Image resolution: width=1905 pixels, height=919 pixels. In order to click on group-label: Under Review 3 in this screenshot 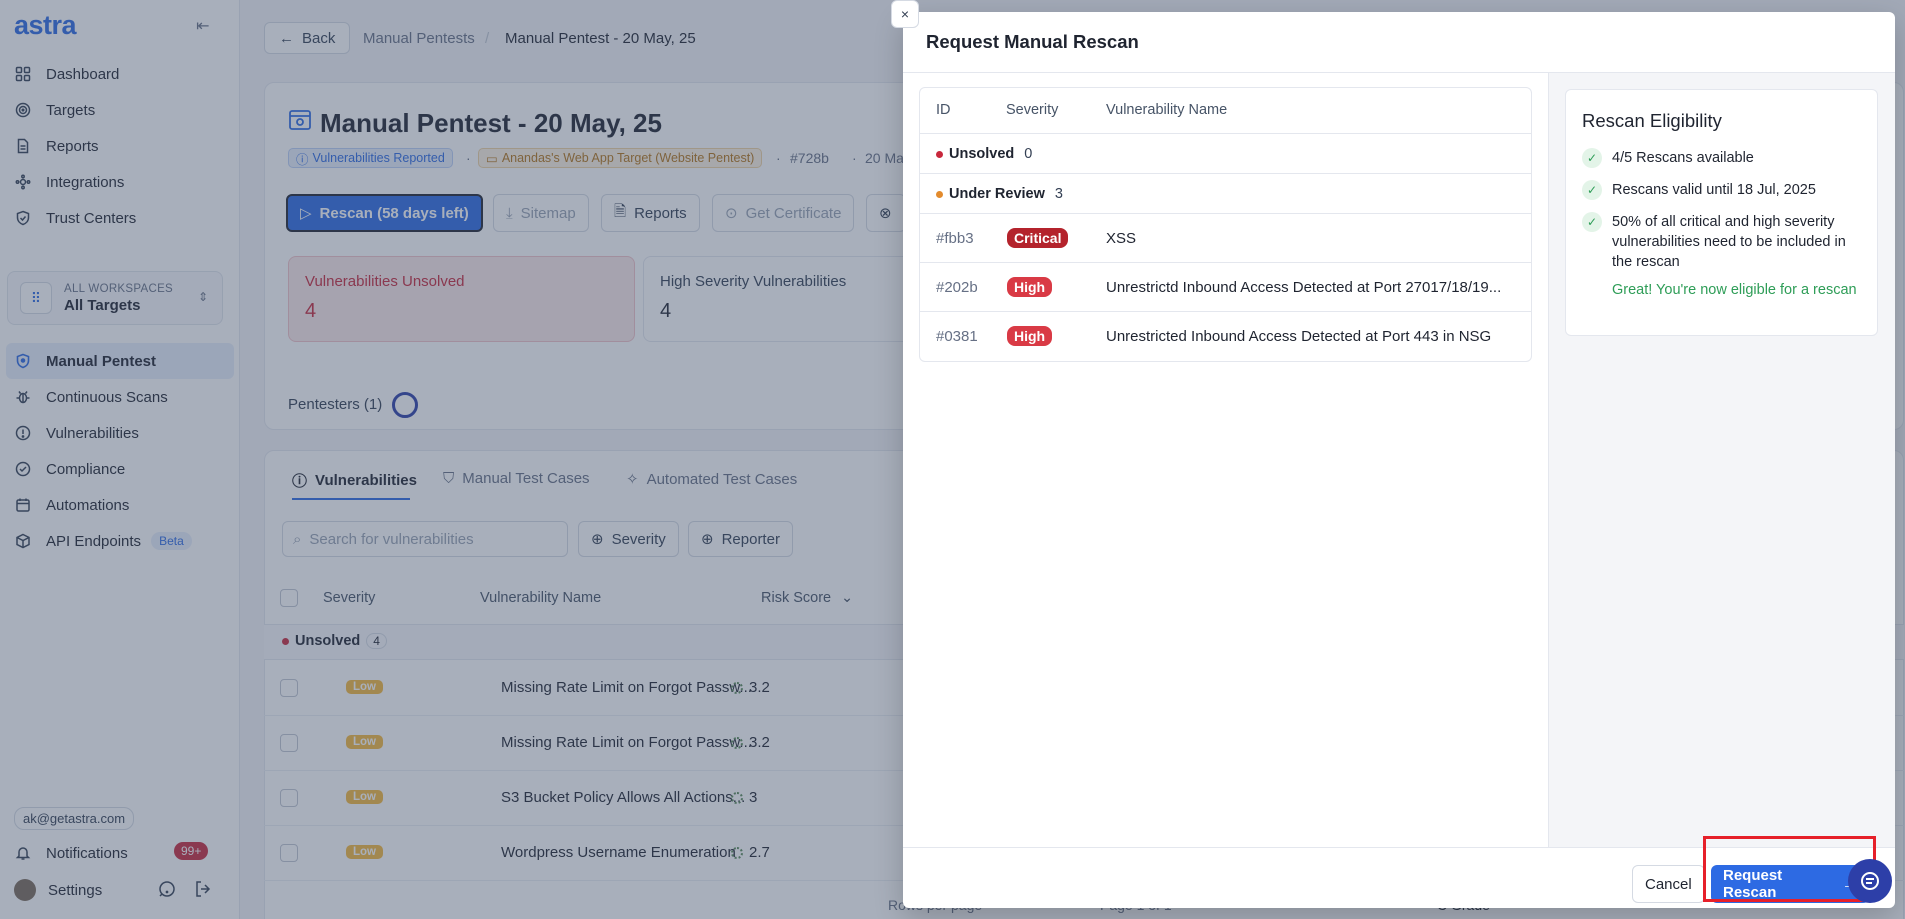, I will do `click(999, 194)`.